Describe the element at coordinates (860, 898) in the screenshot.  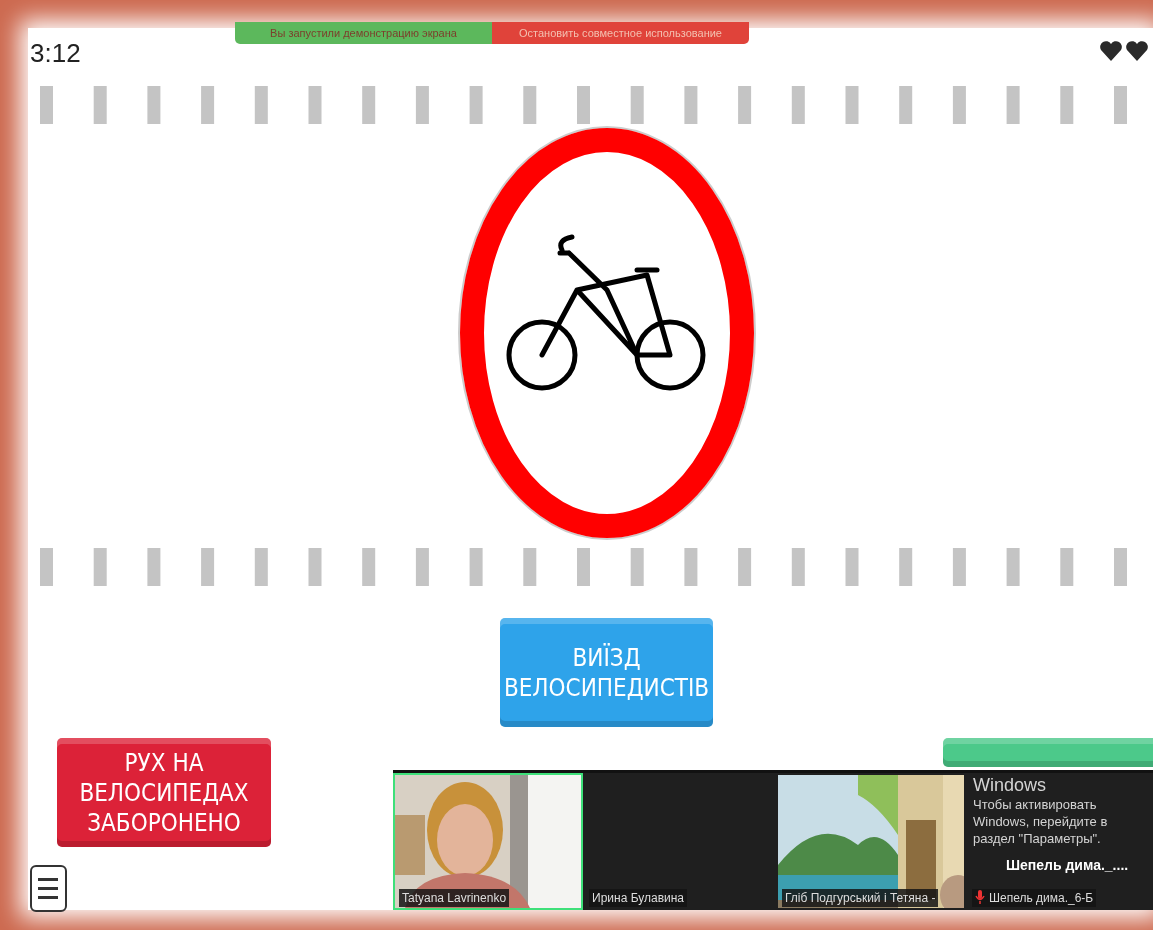
I see `participant-name: Гліб Подгурський і Тетяна -` at that location.